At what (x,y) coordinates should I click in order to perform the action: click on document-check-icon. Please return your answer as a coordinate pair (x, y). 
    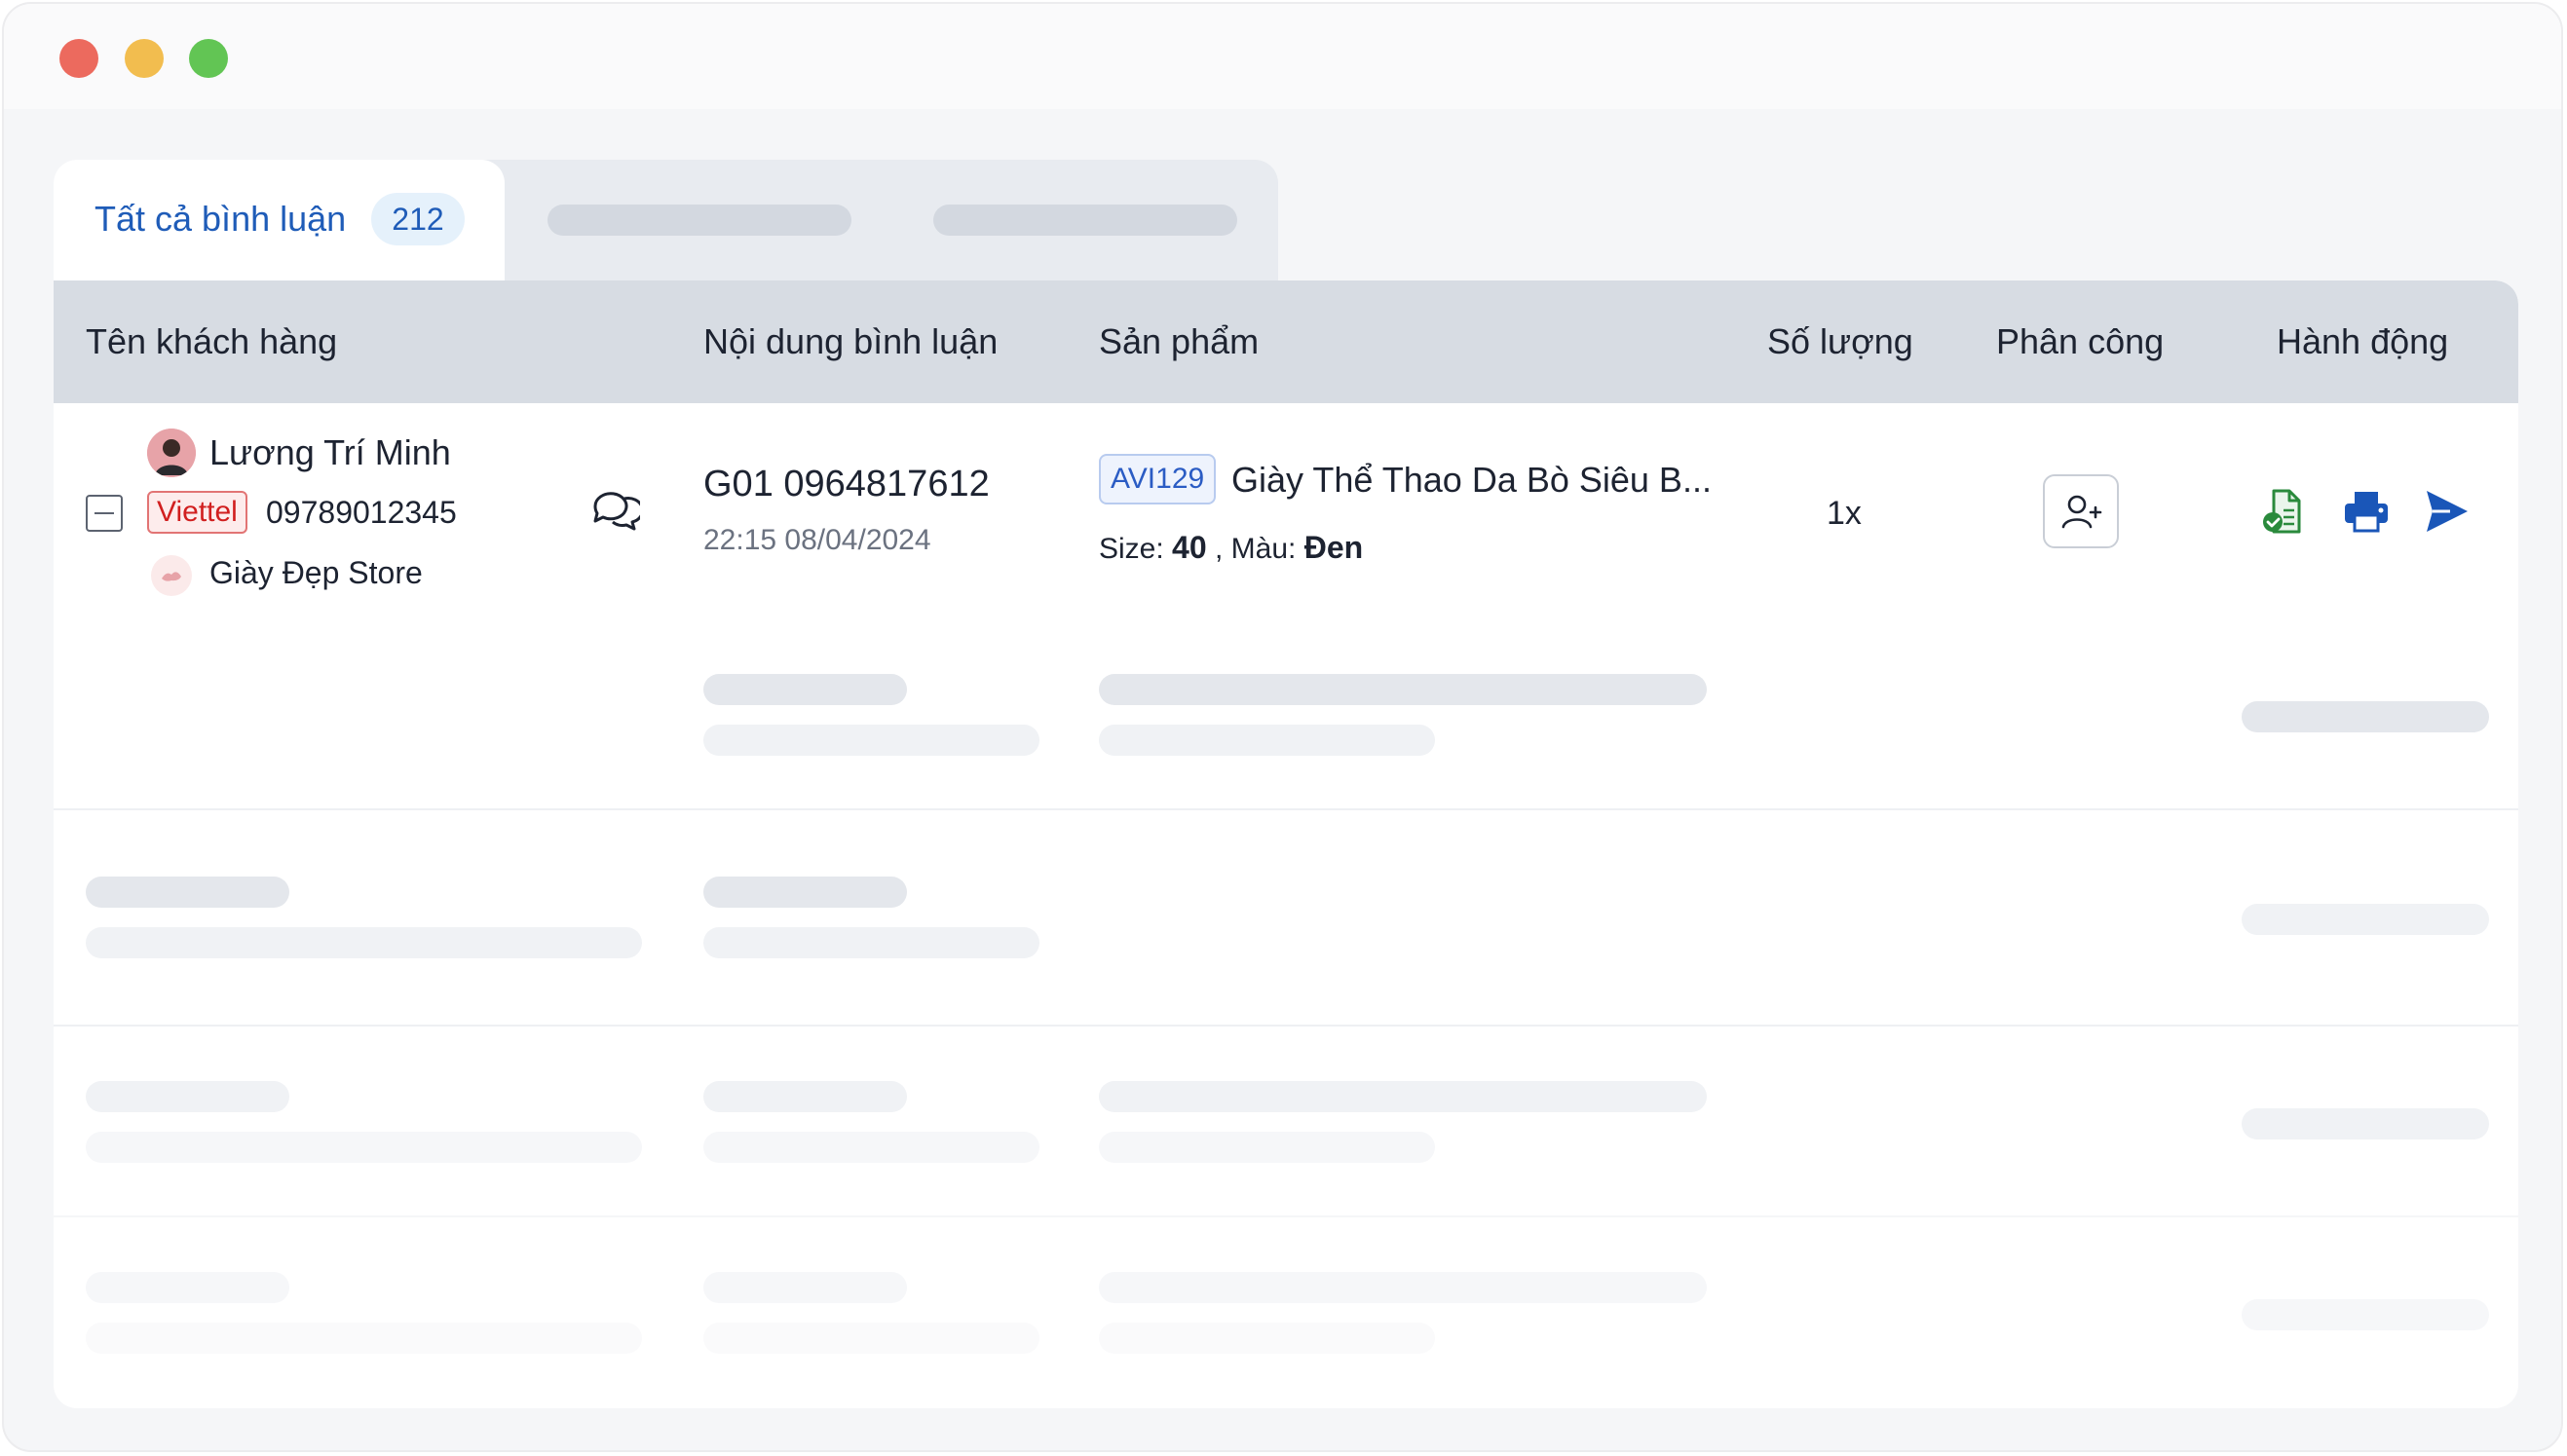
    Looking at the image, I should click on (2284, 514).